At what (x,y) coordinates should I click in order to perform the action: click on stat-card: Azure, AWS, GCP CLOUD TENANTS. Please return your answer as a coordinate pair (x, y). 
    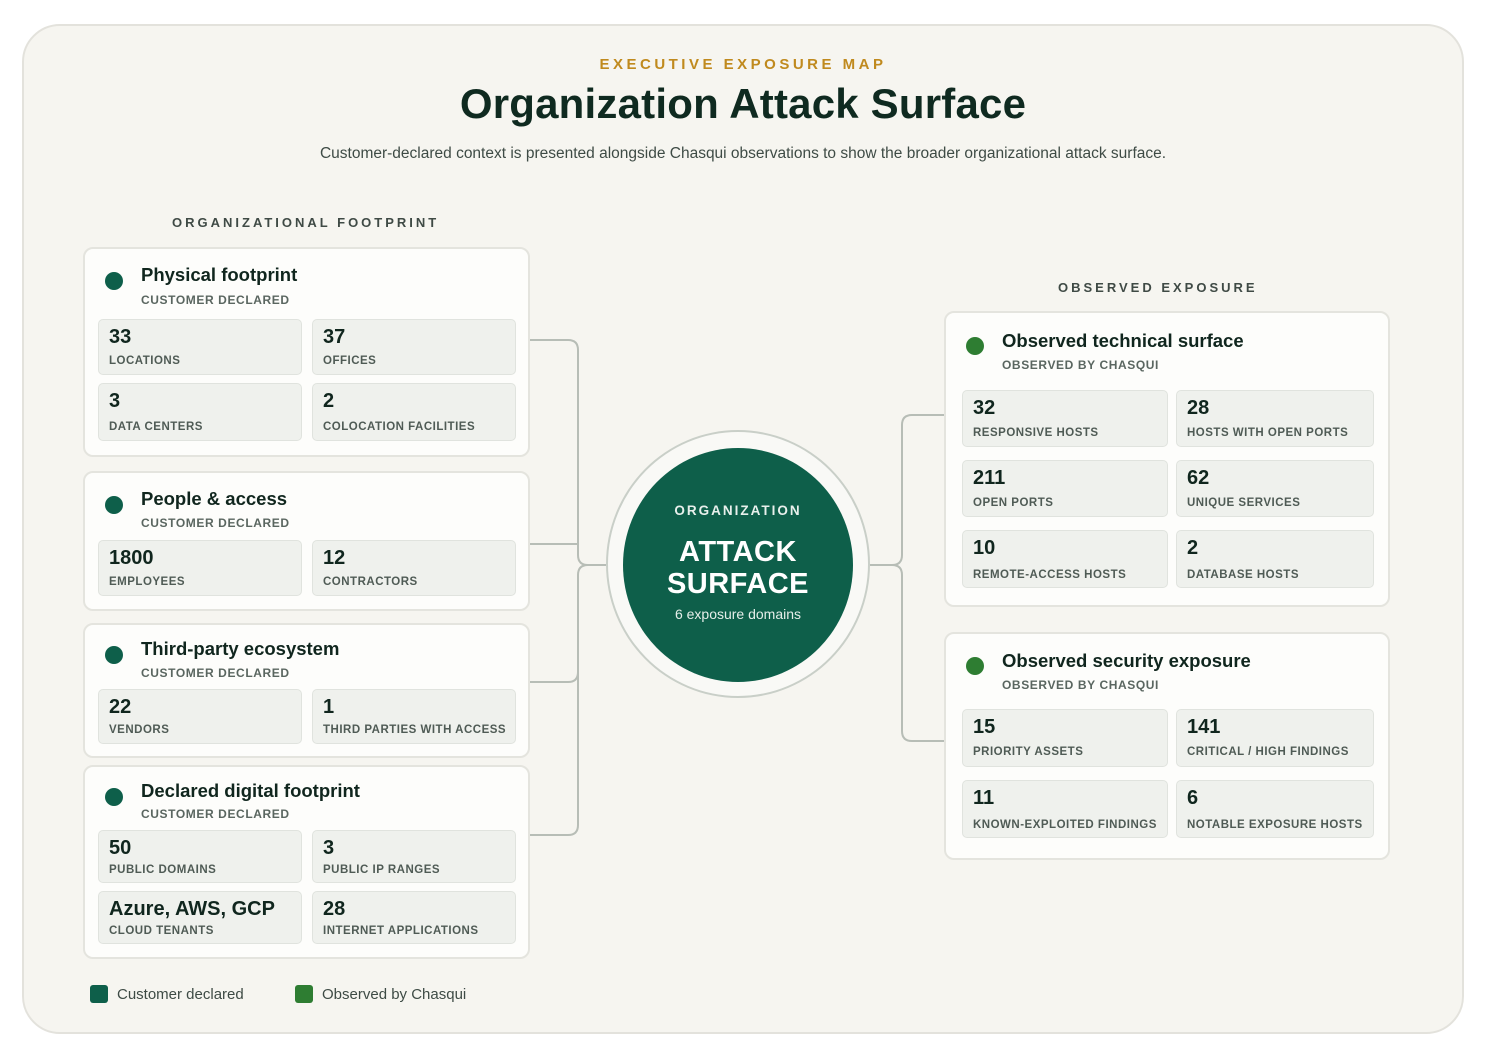
    Looking at the image, I should click on (200, 917).